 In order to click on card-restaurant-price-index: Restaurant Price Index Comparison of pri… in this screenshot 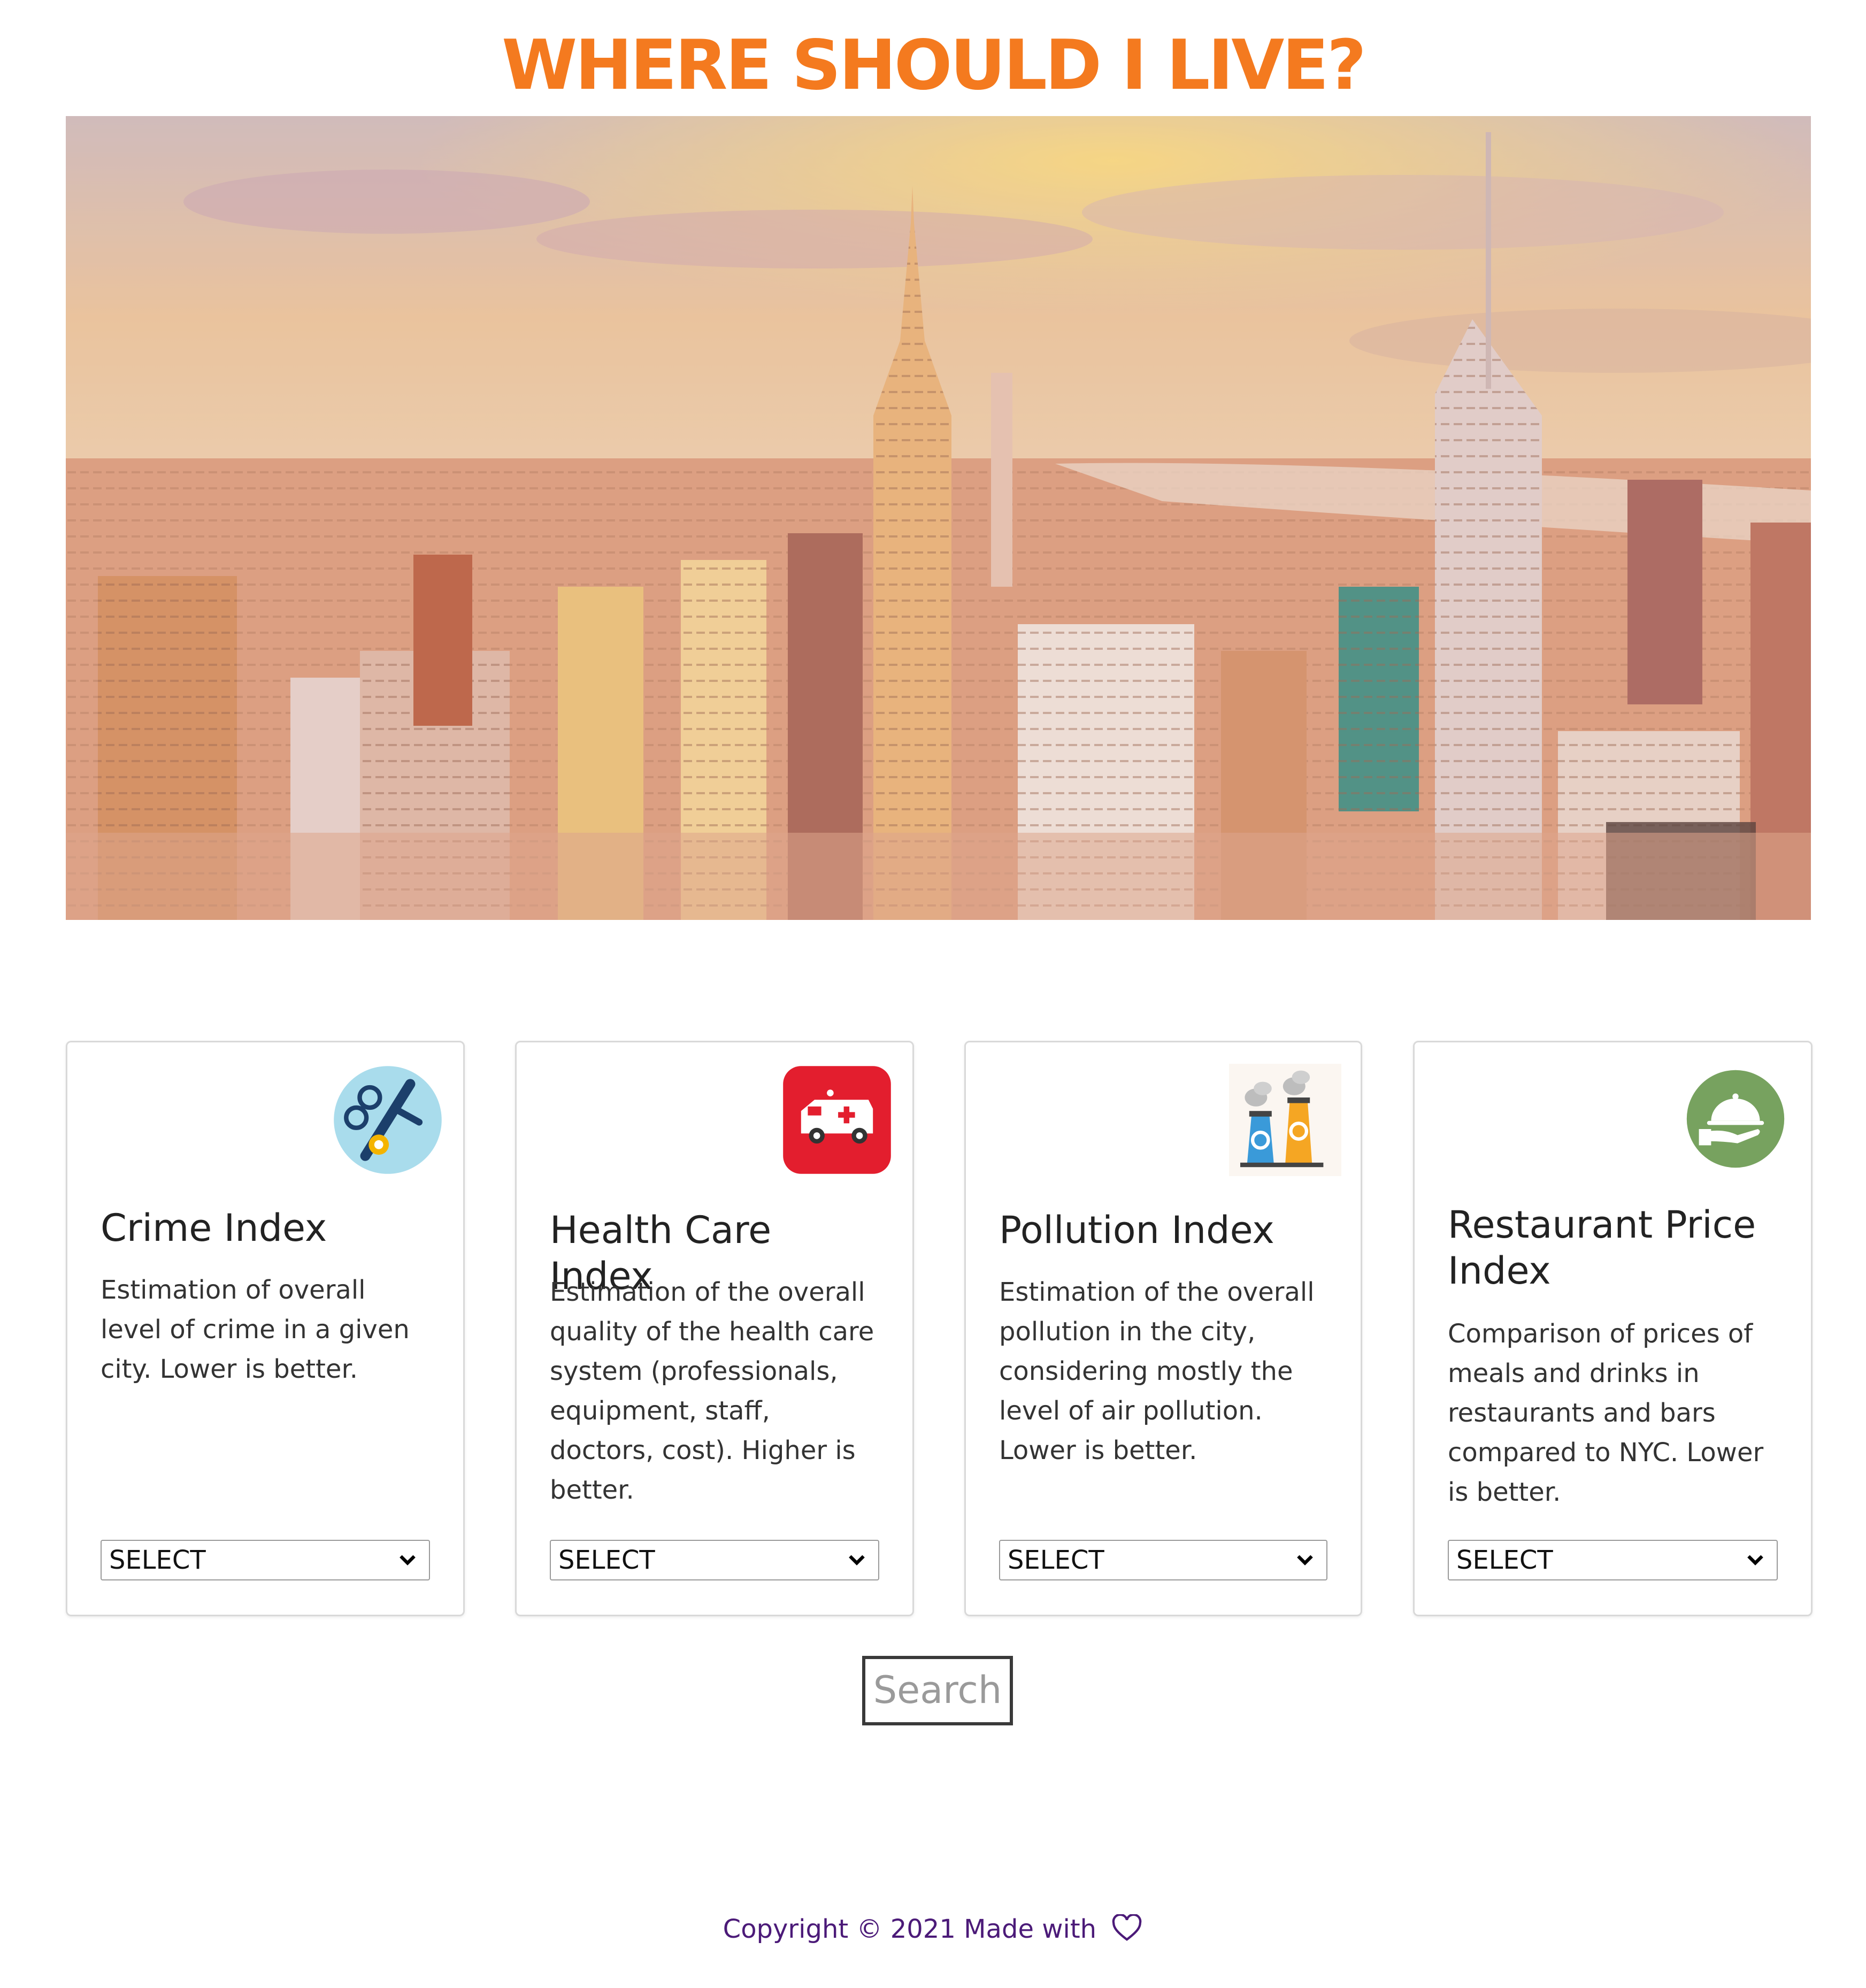, I will do `click(1613, 1328)`.